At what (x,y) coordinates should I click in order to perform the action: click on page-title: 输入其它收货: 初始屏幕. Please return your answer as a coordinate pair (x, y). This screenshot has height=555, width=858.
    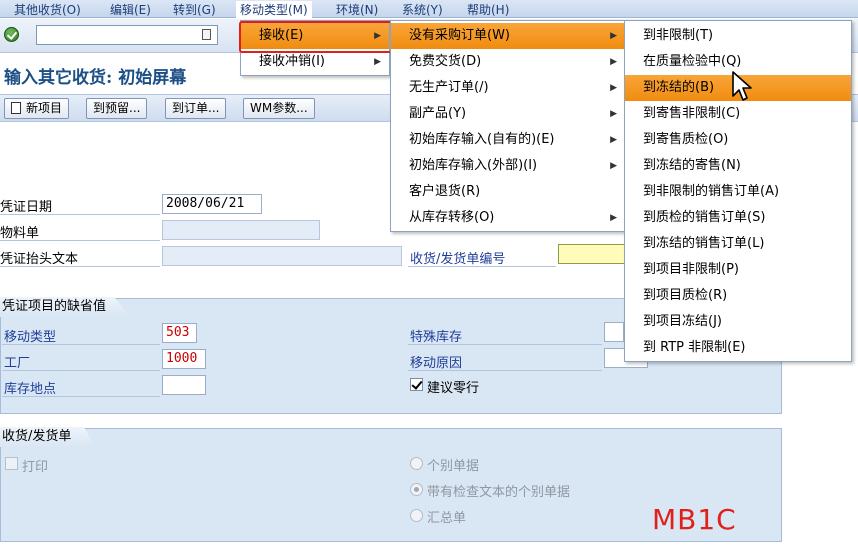
    Looking at the image, I should click on (95, 78).